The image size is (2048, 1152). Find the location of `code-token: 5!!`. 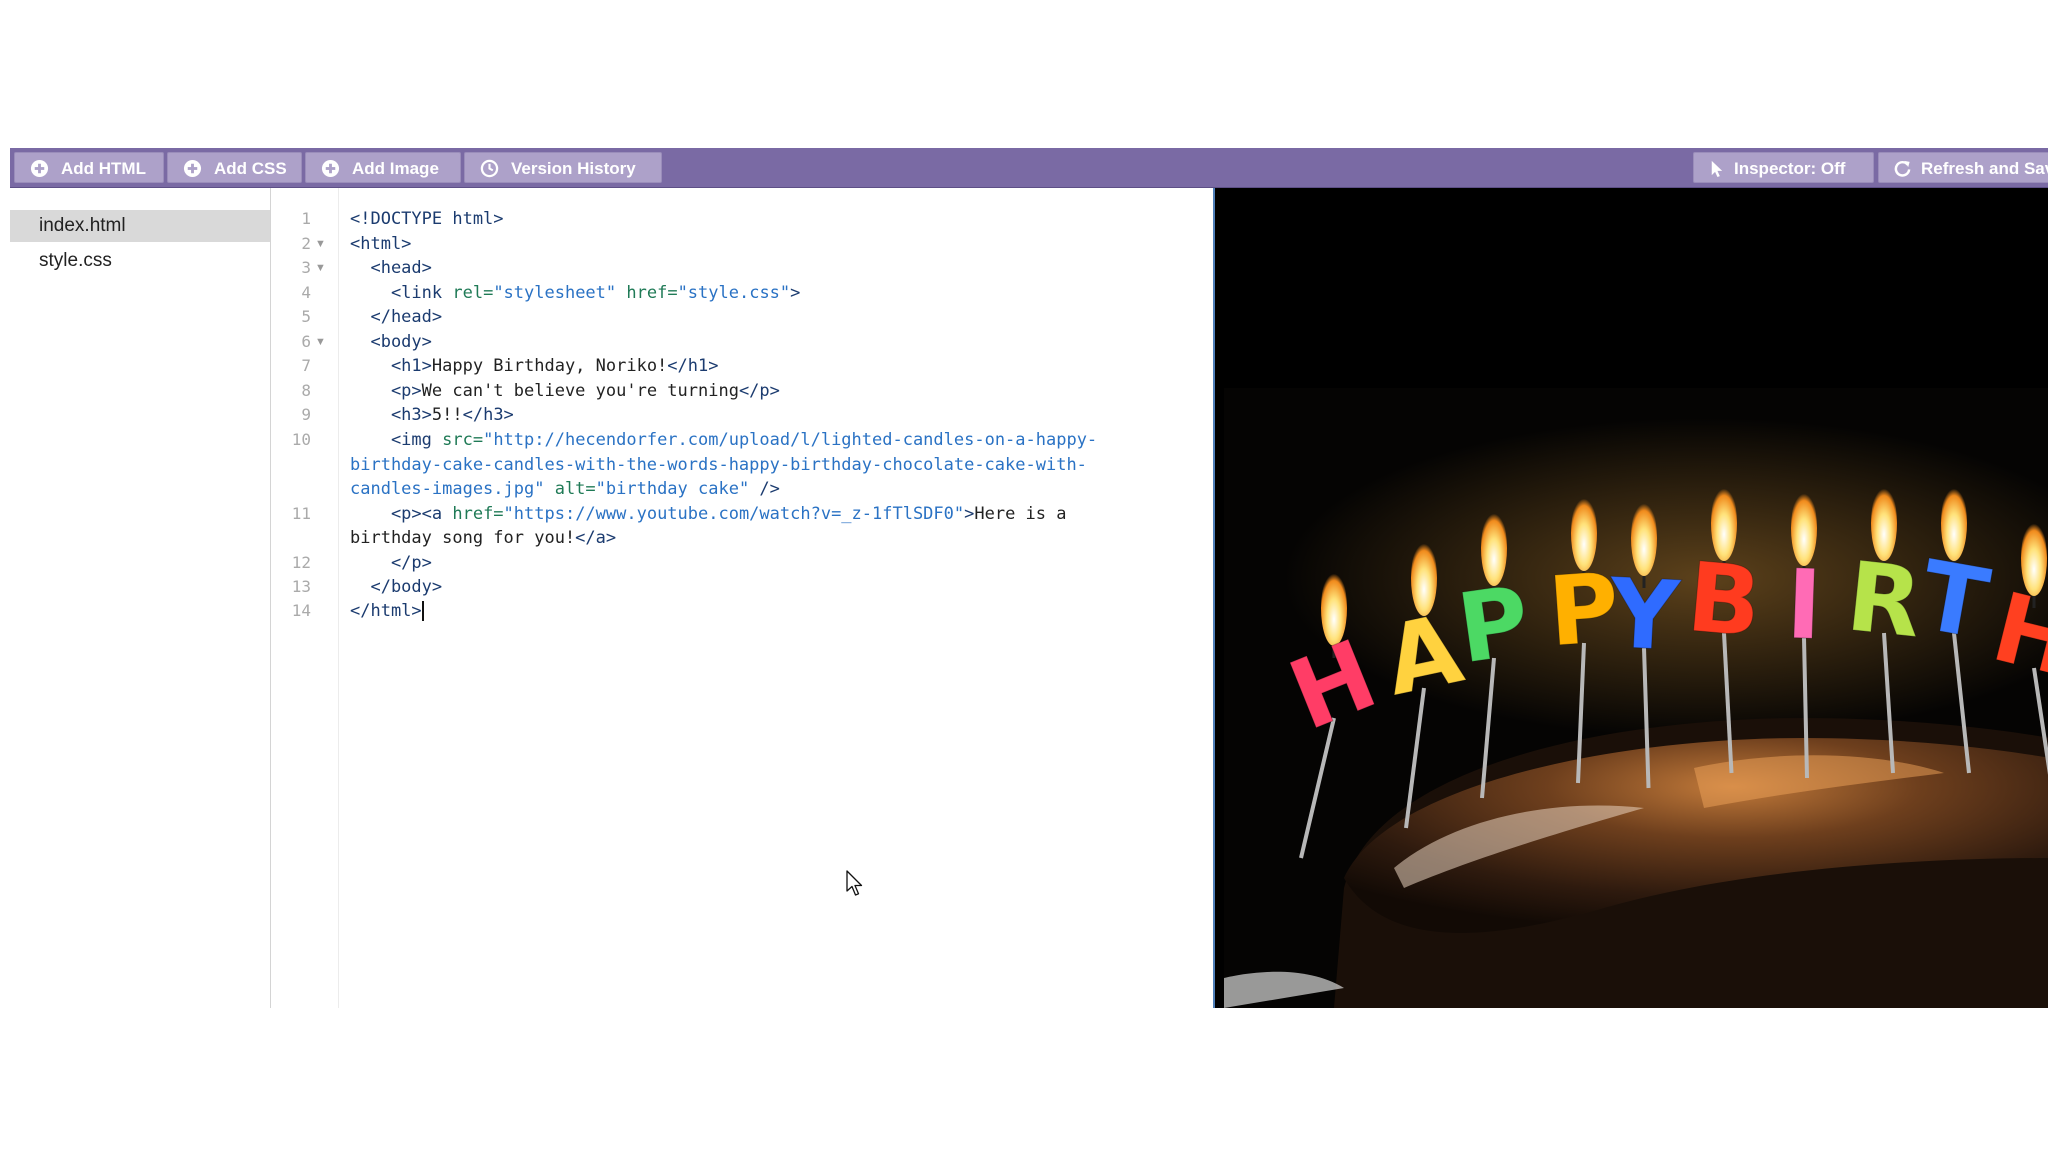

code-token: 5!! is located at coordinates (447, 415).